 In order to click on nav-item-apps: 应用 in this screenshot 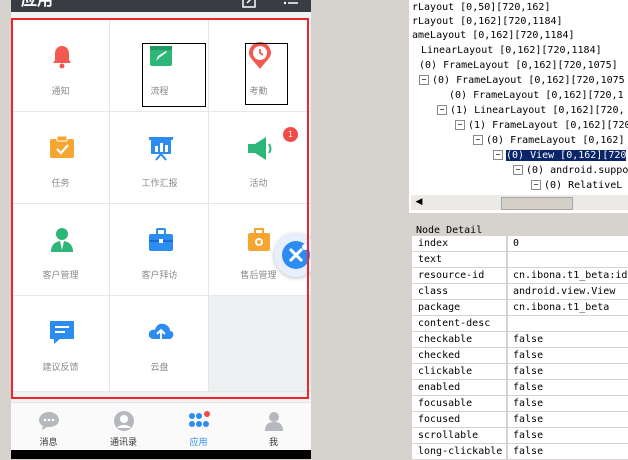, I will do `click(198, 427)`.